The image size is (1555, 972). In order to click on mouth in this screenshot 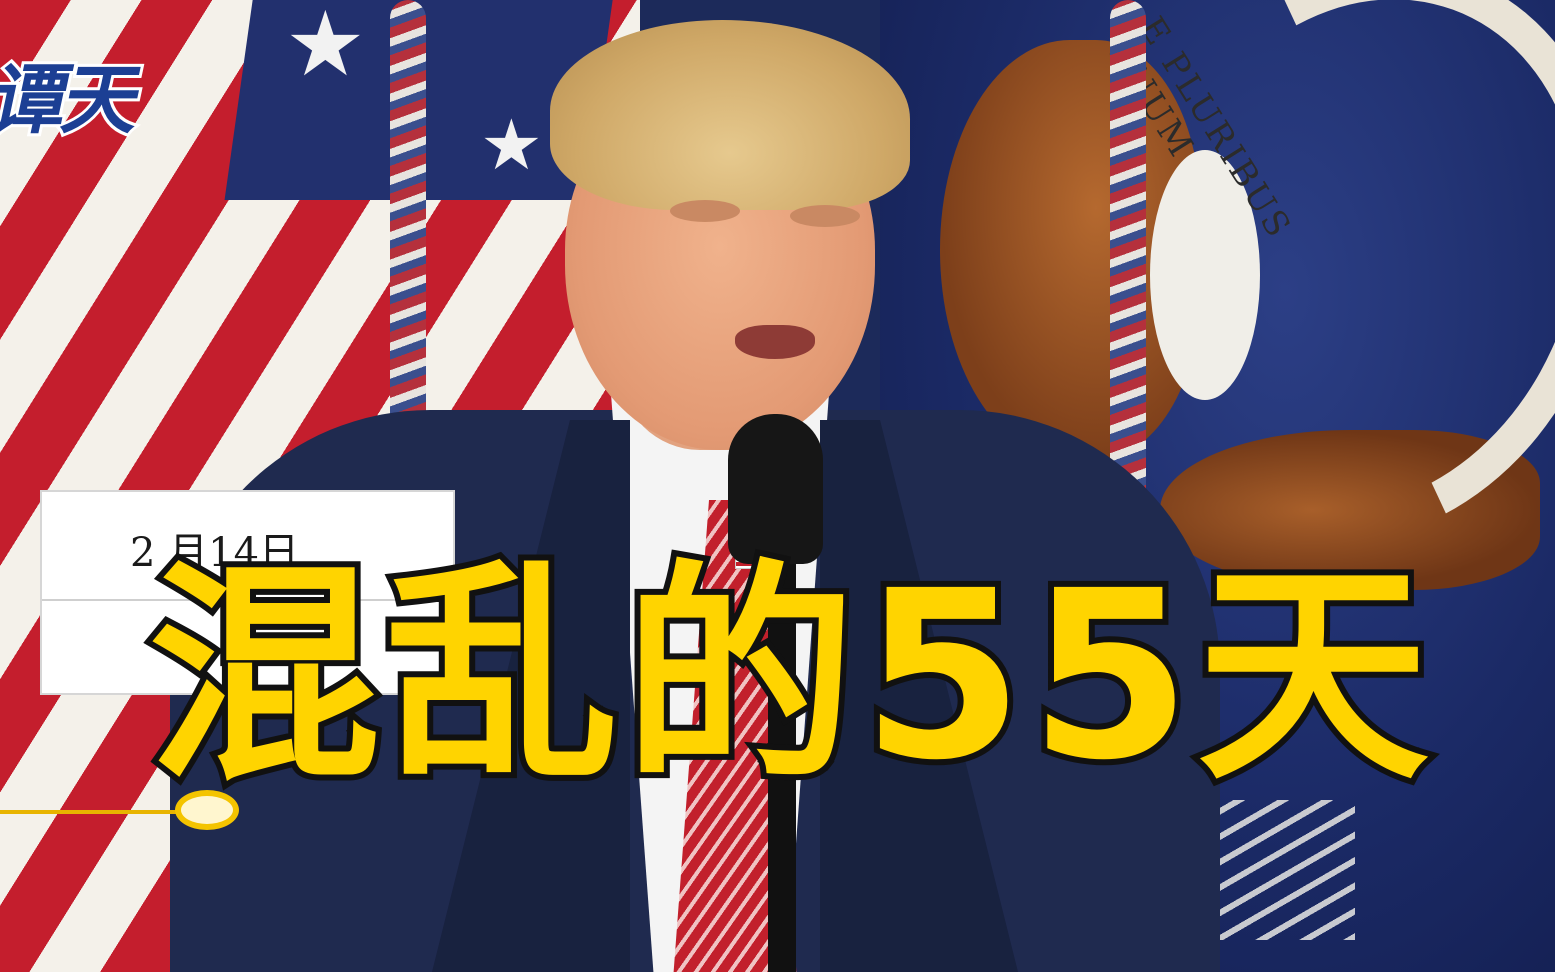, I will do `click(775, 342)`.